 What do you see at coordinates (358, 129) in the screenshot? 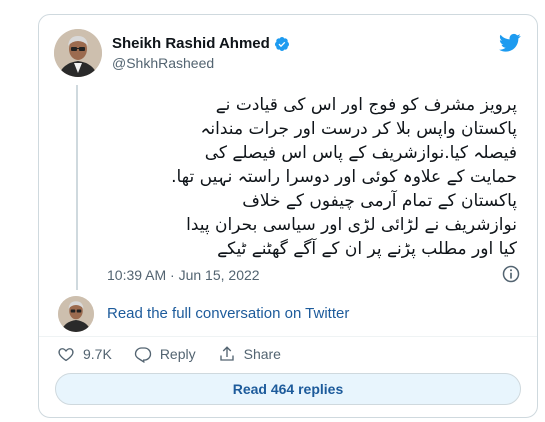
I see `tweet-line: پاکستان واپس بلا کر درست اور جرات مندانہ` at bounding box center [358, 129].